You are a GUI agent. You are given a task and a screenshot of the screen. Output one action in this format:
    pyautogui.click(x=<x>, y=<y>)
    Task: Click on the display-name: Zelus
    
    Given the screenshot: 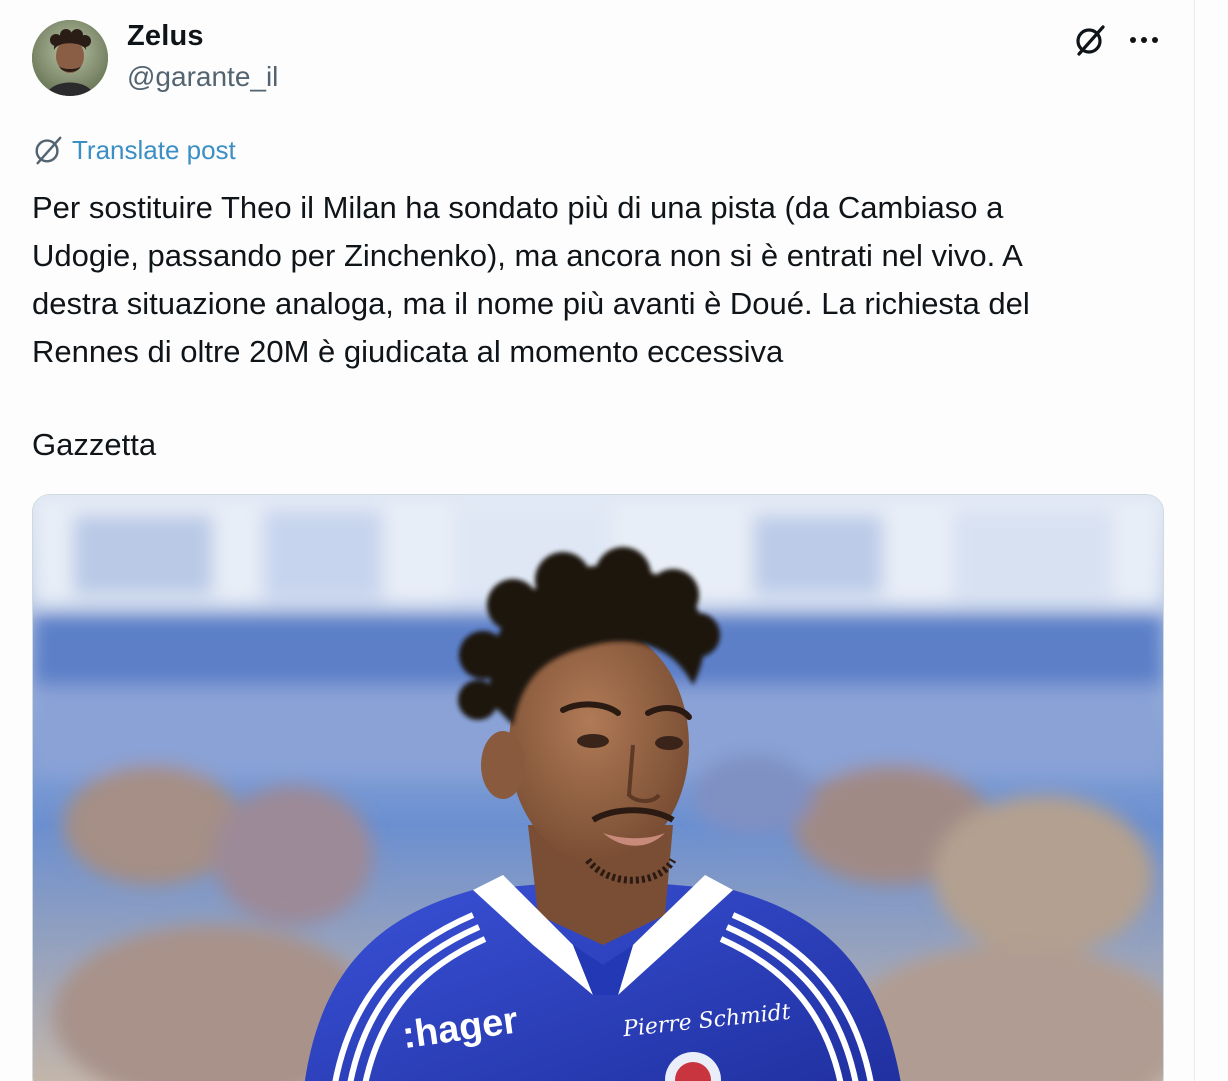 What is the action you would take?
    pyautogui.click(x=165, y=36)
    